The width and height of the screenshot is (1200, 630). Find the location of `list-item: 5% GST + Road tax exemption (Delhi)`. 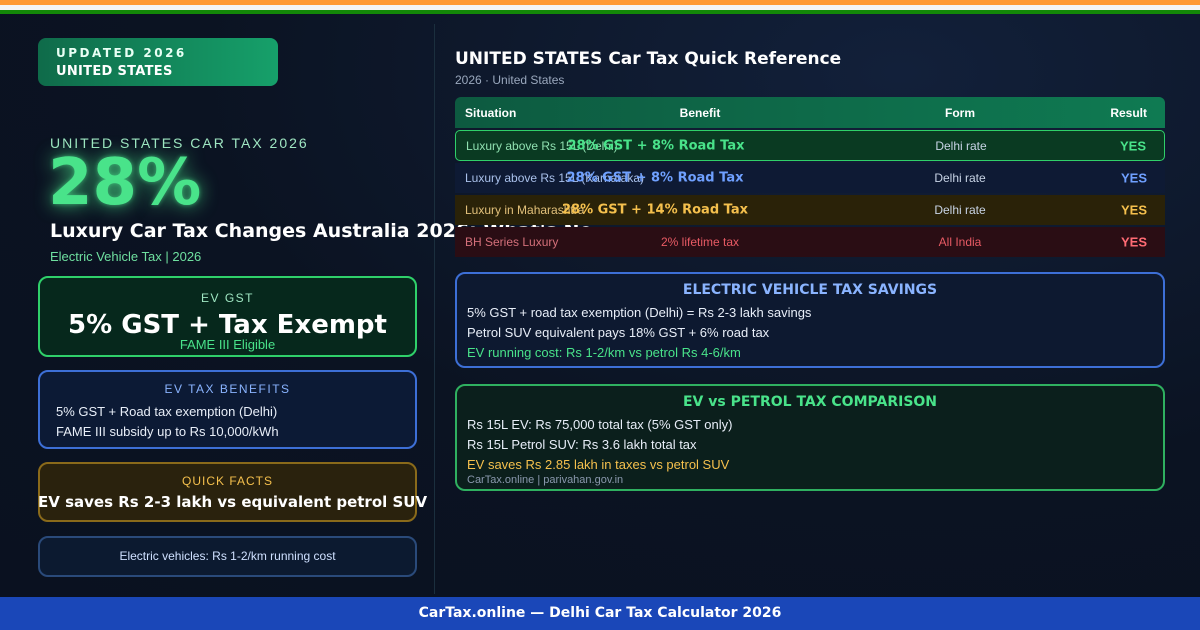

list-item: 5% GST + Road tax exemption (Delhi) is located at coordinates (167, 411).